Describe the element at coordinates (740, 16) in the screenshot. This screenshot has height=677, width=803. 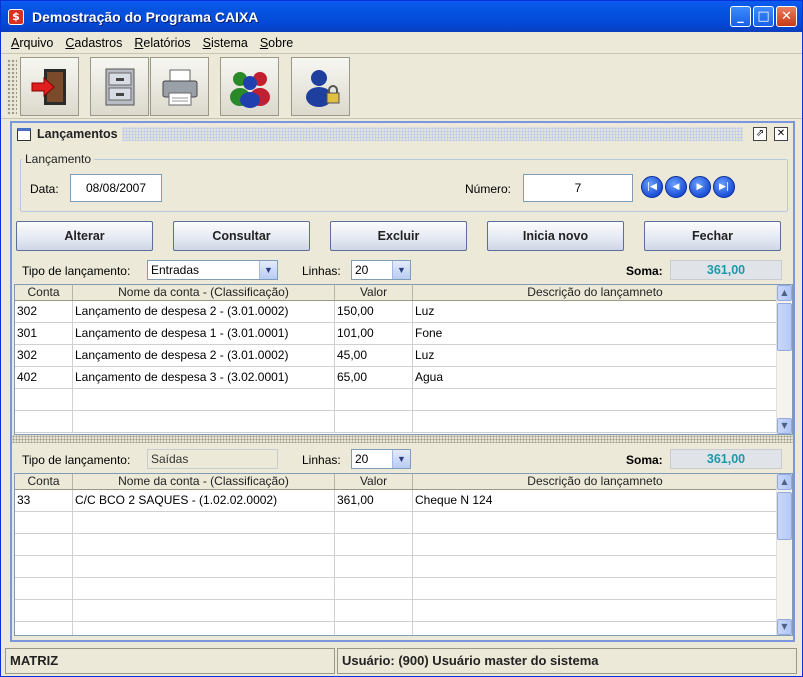
I see `minimize-button: _` at that location.